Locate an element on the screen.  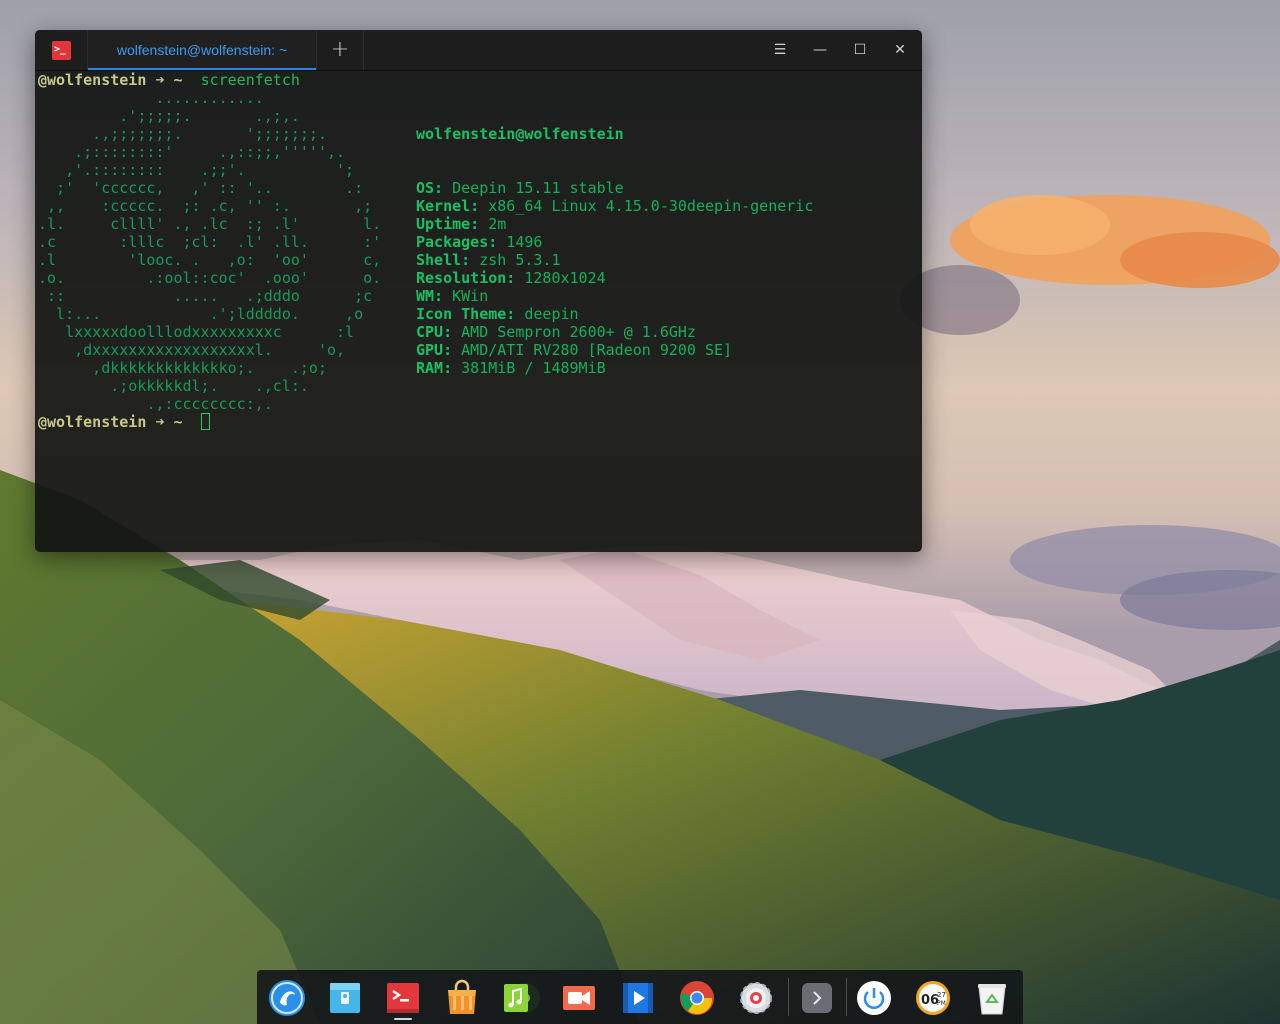
info-value: 2m is located at coordinates (497, 224).